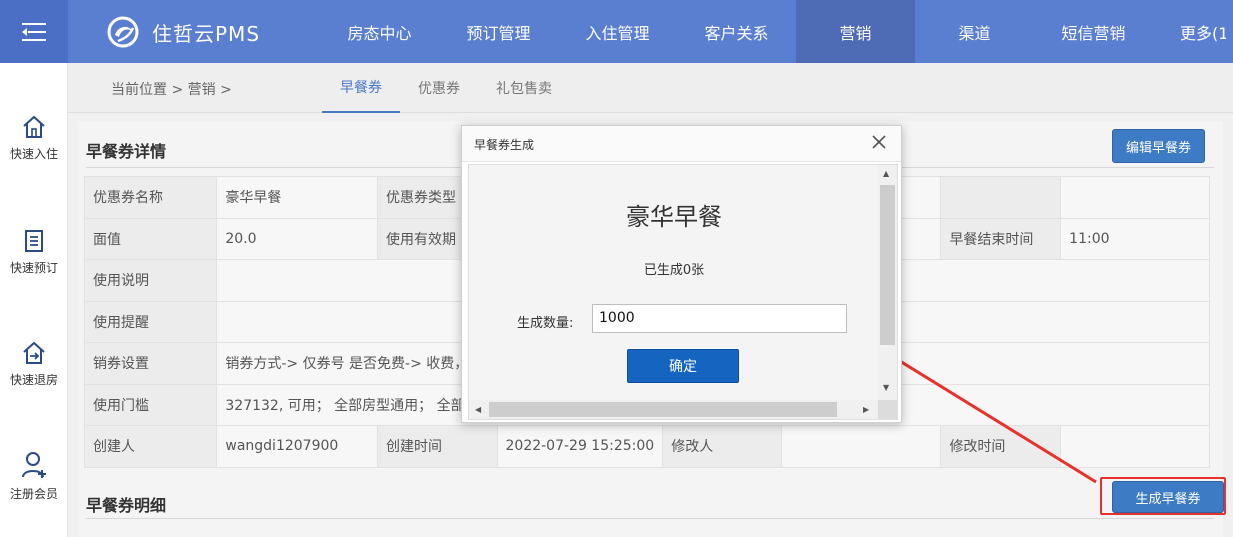  What do you see at coordinates (504, 145) in the screenshot?
I see `dialog-title: 早餐券生成` at bounding box center [504, 145].